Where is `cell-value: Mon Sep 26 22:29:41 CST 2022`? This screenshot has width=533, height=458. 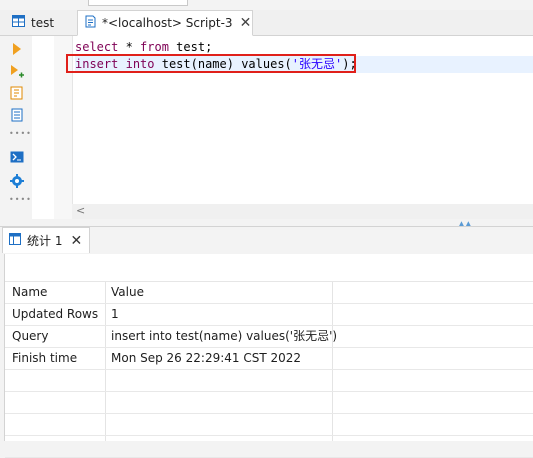
cell-value: Mon Sep 26 22:29:41 CST 2022 is located at coordinates (206, 358).